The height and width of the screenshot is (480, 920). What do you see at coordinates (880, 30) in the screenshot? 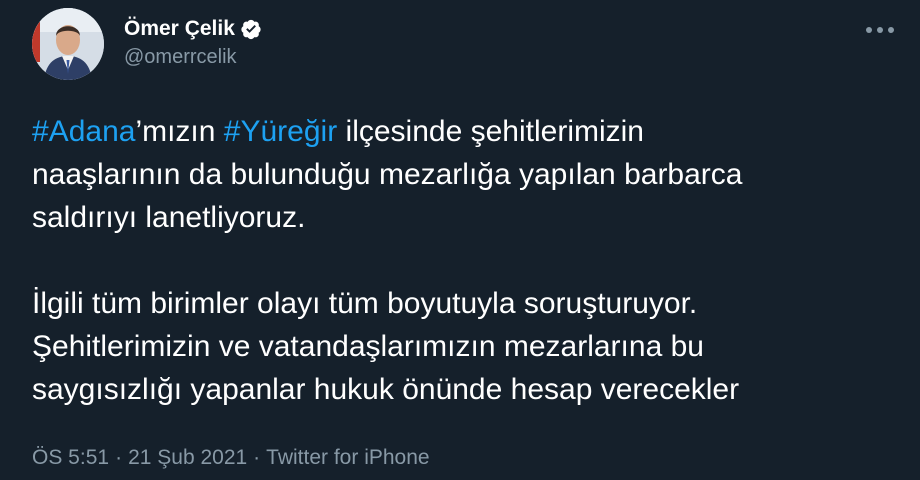
I see `more-options-icon` at bounding box center [880, 30].